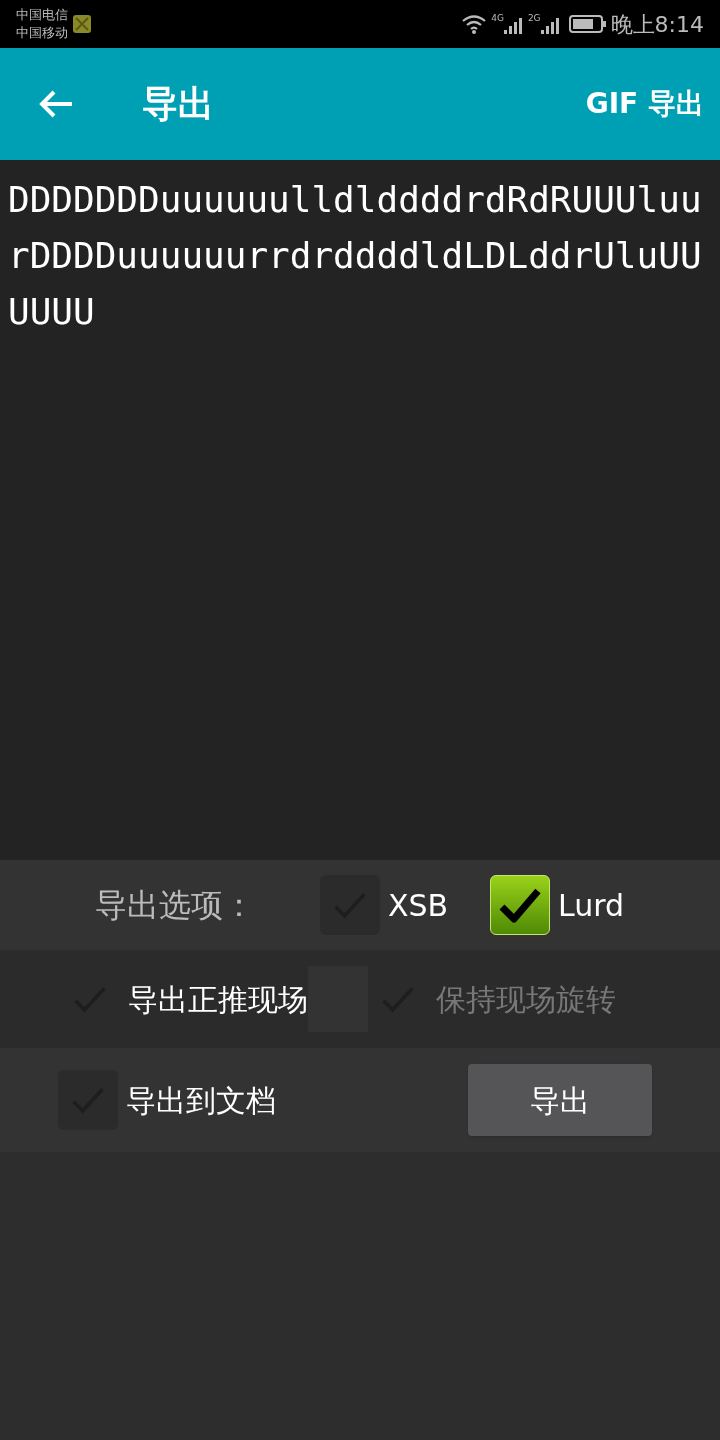 The width and height of the screenshot is (720, 1440). What do you see at coordinates (355, 256) in the screenshot?
I see `solution-text: DDDDDDDuuuuuulldlddddrdRdRUUUluurDDDDuuuuuurrdrddddldLDLddrUluUUUUUU` at bounding box center [355, 256].